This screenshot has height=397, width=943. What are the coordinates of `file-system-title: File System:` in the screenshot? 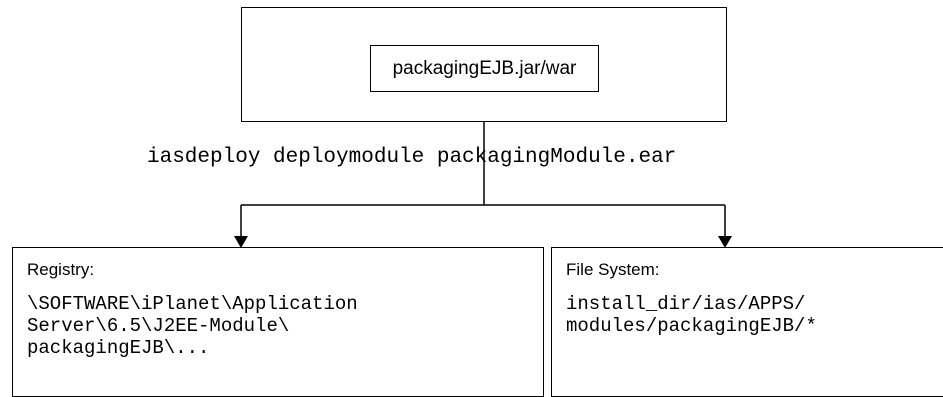 It's located at (613, 269).